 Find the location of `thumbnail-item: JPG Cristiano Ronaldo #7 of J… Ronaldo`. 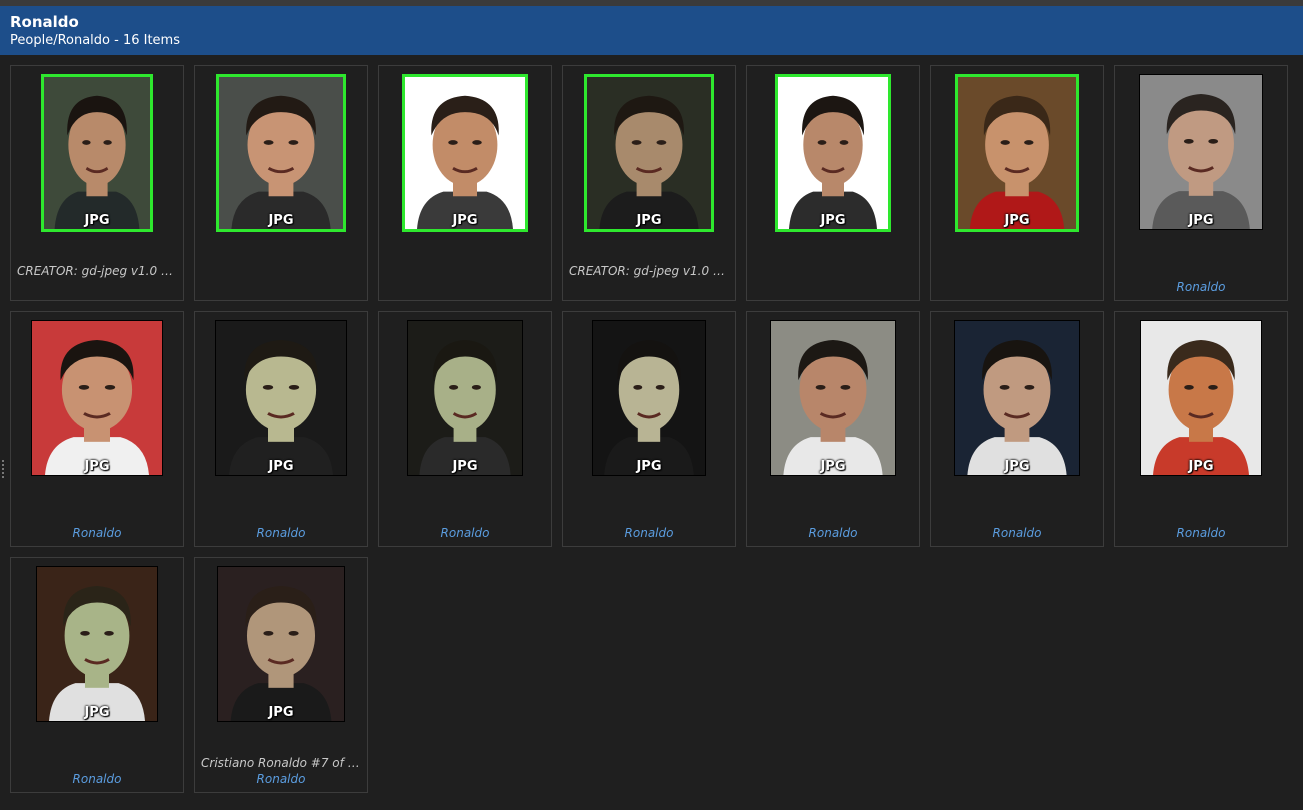

thumbnail-item: JPG Cristiano Ronaldo #7 of J… Ronaldo is located at coordinates (281, 675).